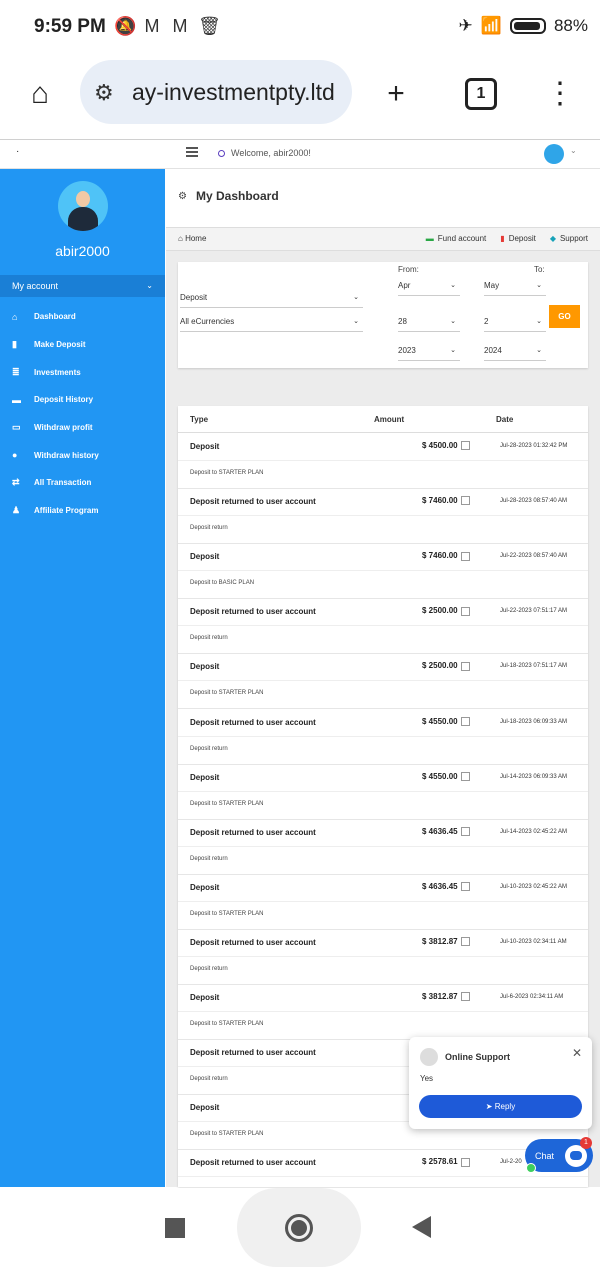  What do you see at coordinates (66, 511) in the screenshot?
I see `sidebar-item-label: Affiliate Program` at bounding box center [66, 511].